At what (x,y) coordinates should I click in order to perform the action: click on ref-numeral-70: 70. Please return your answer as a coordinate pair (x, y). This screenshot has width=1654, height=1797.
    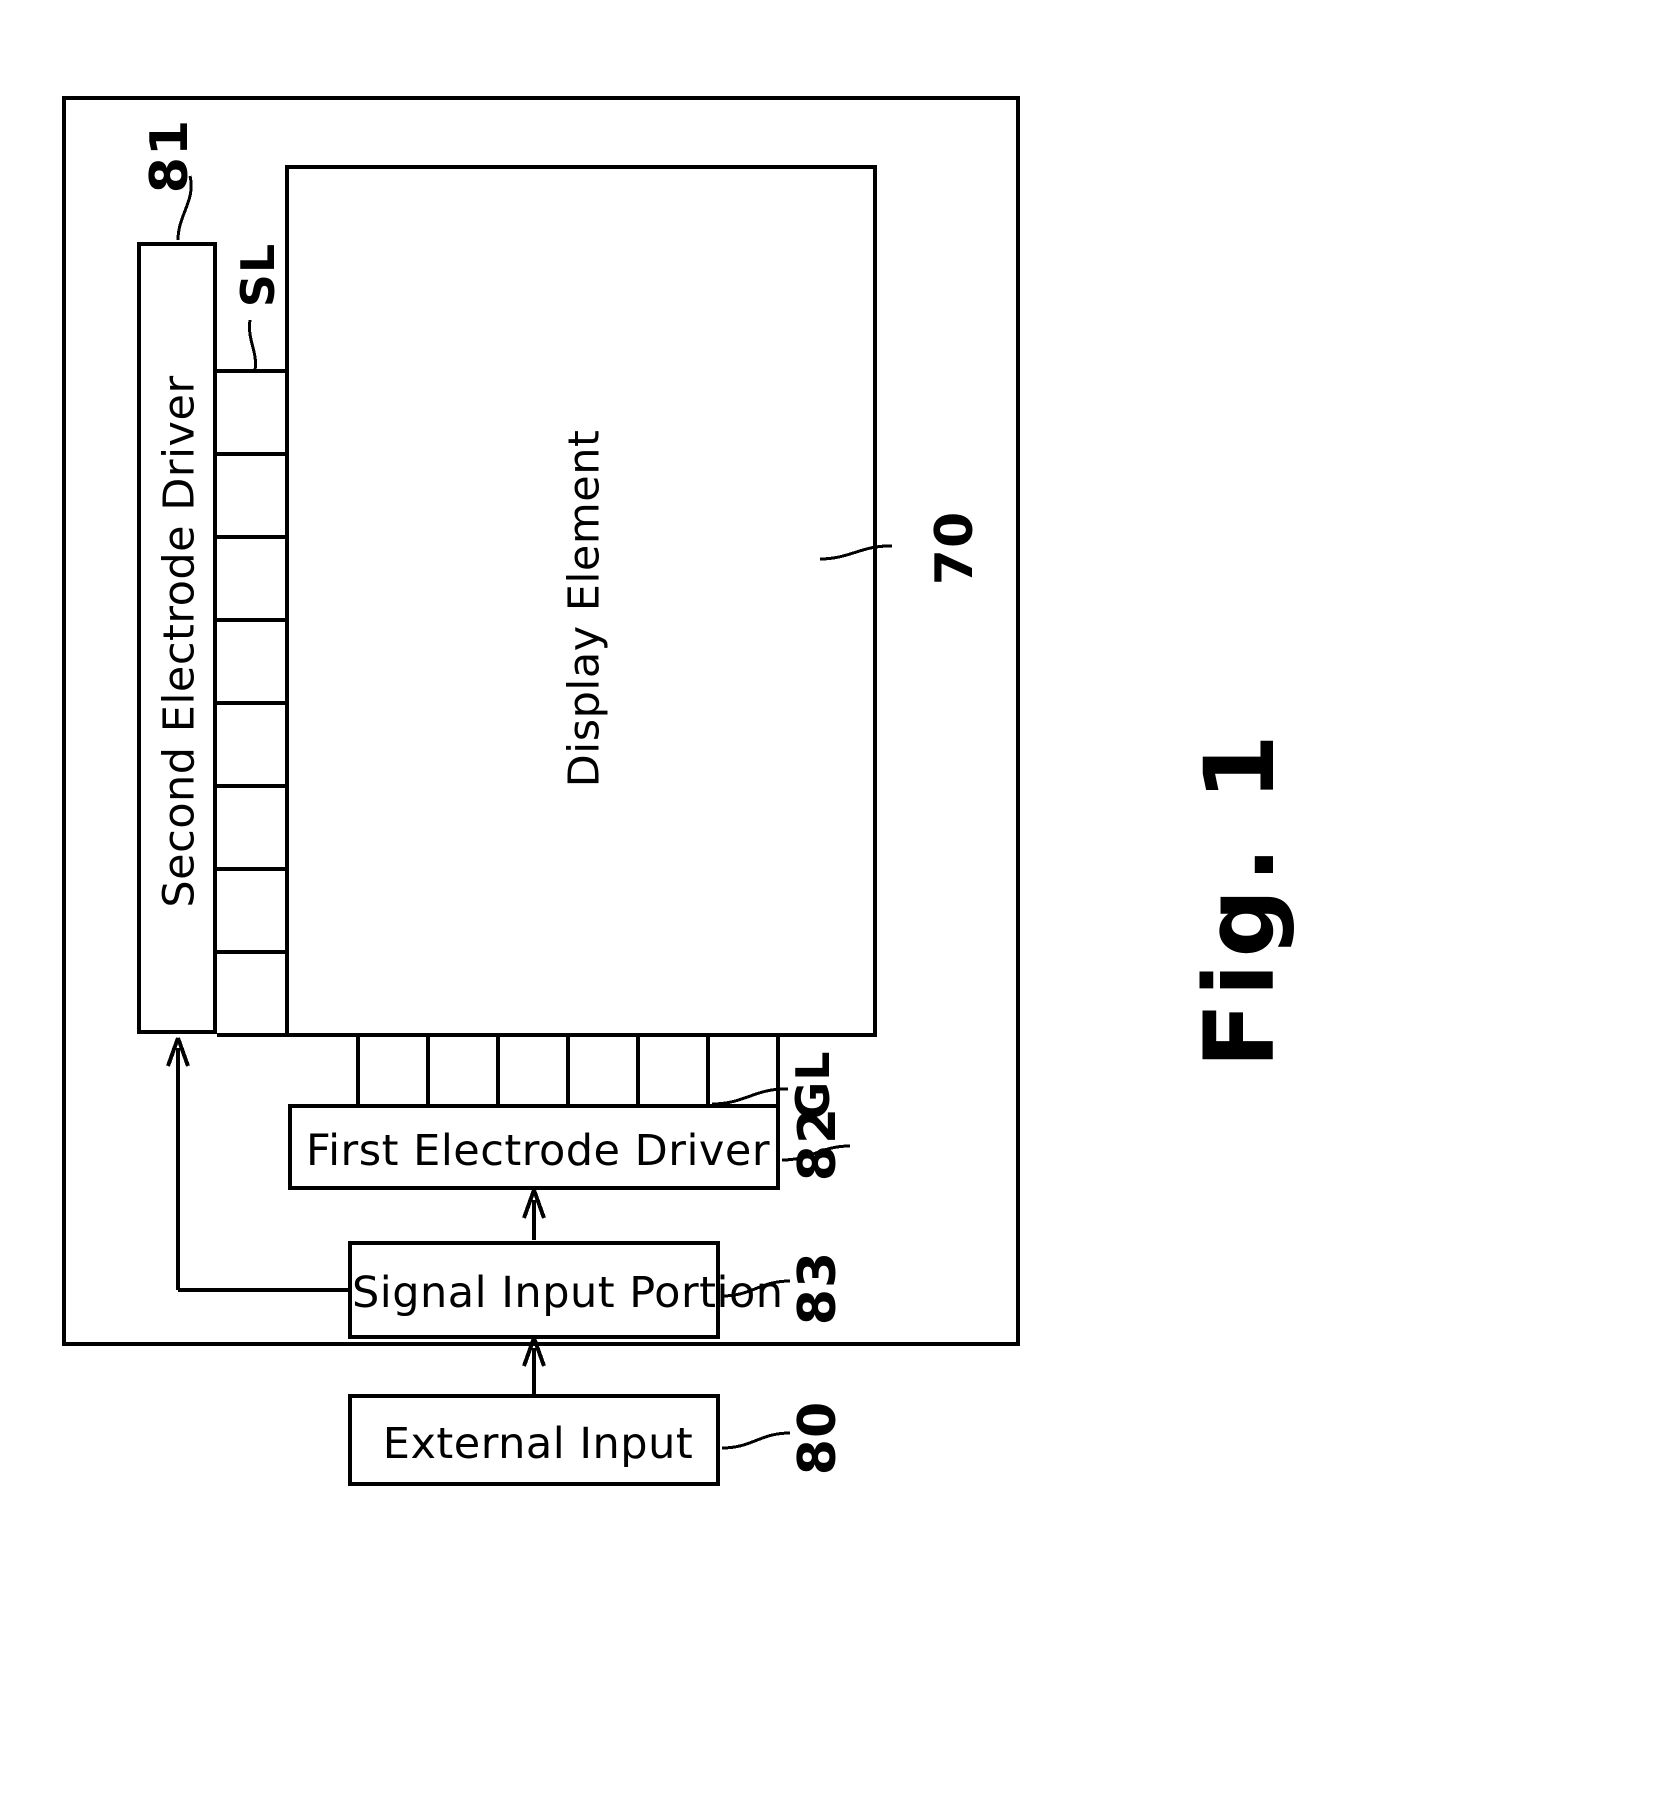
    Looking at the image, I should click on (955, 548).